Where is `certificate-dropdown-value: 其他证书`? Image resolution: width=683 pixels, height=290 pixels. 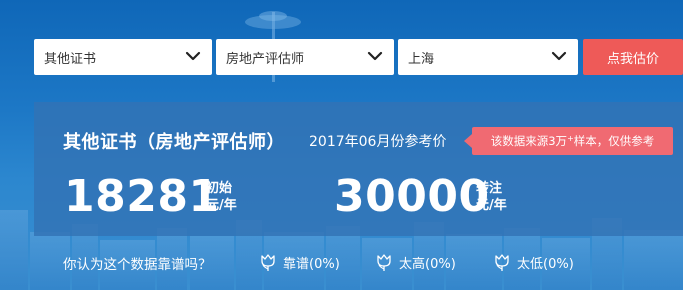 certificate-dropdown-value: 其他证书 is located at coordinates (70, 59).